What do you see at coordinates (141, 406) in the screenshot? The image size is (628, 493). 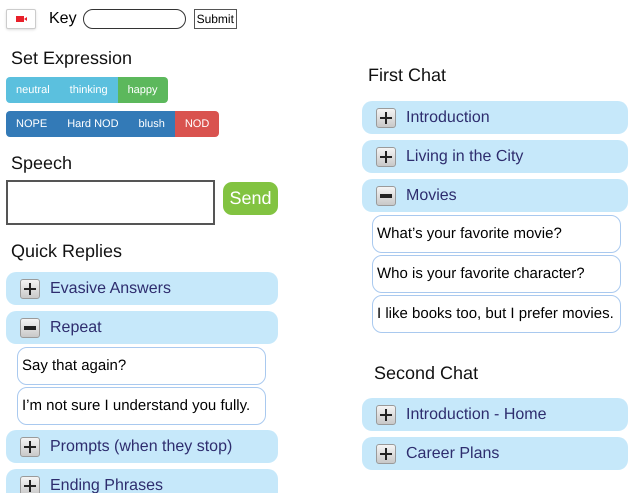 I see `reply-option: I’m not sure I understand you fully.` at bounding box center [141, 406].